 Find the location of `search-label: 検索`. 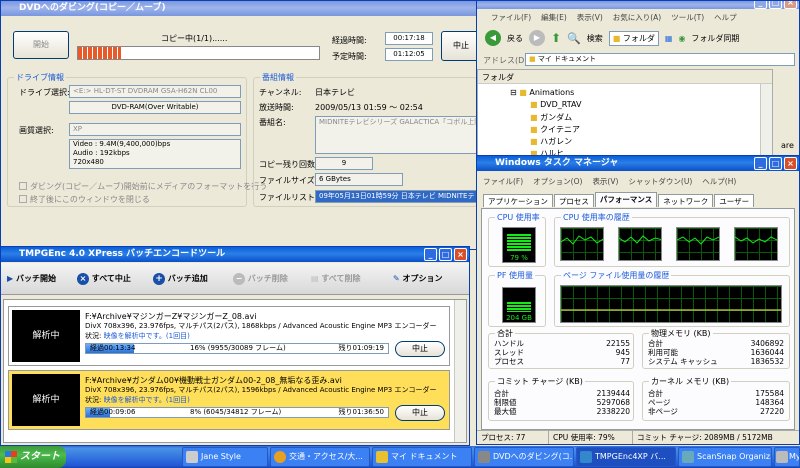

search-label: 検索 is located at coordinates (595, 38).